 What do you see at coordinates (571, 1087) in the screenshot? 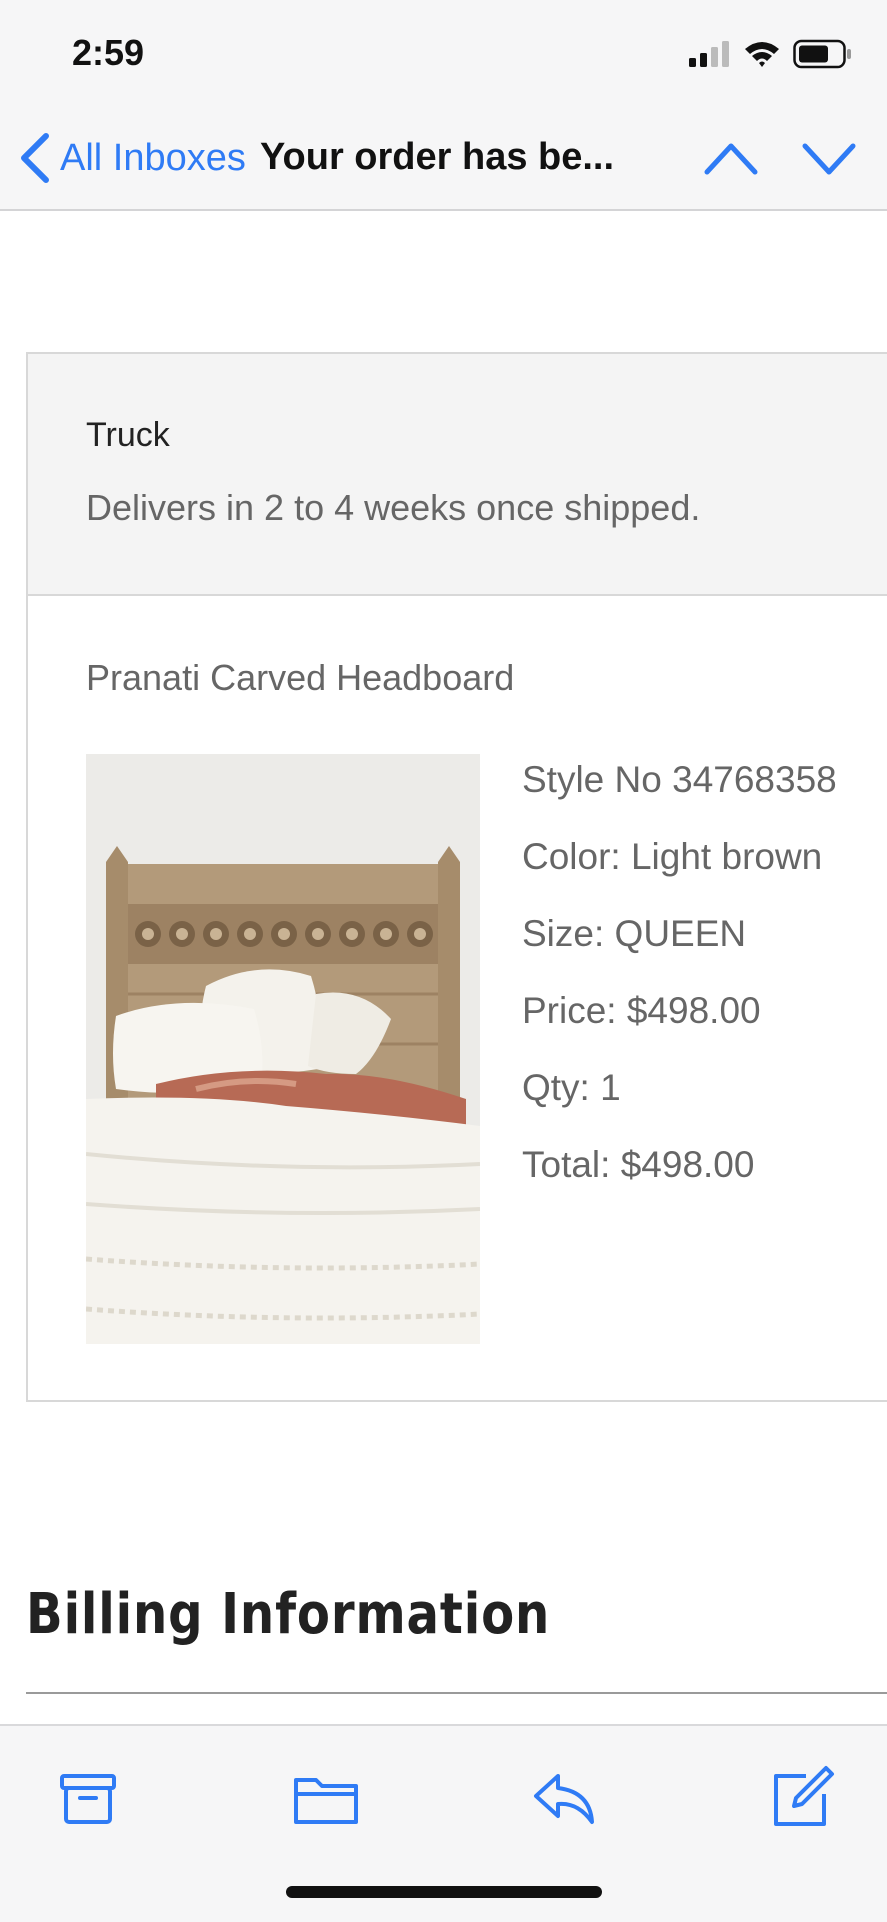
I see `quantity: Qty: 1` at bounding box center [571, 1087].